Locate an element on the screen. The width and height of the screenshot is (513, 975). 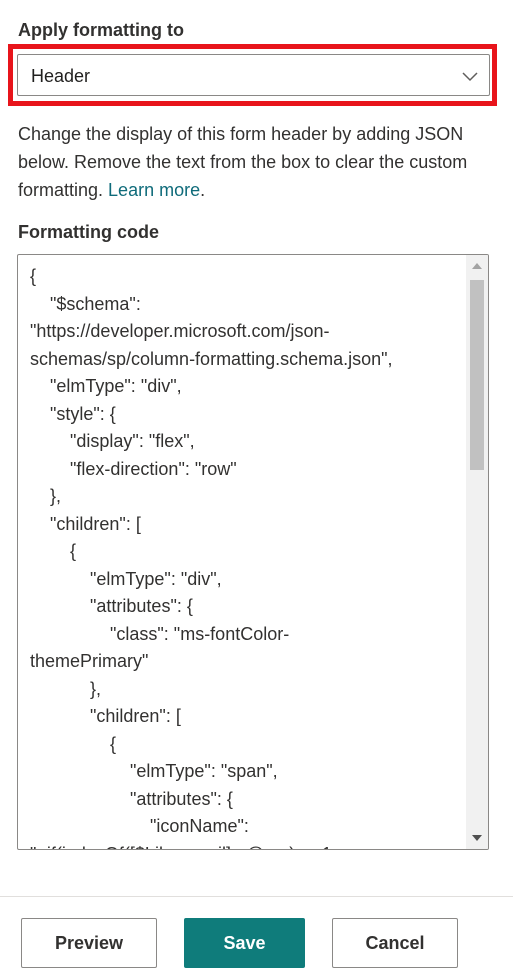
code-scrollbar is located at coordinates (477, 552).